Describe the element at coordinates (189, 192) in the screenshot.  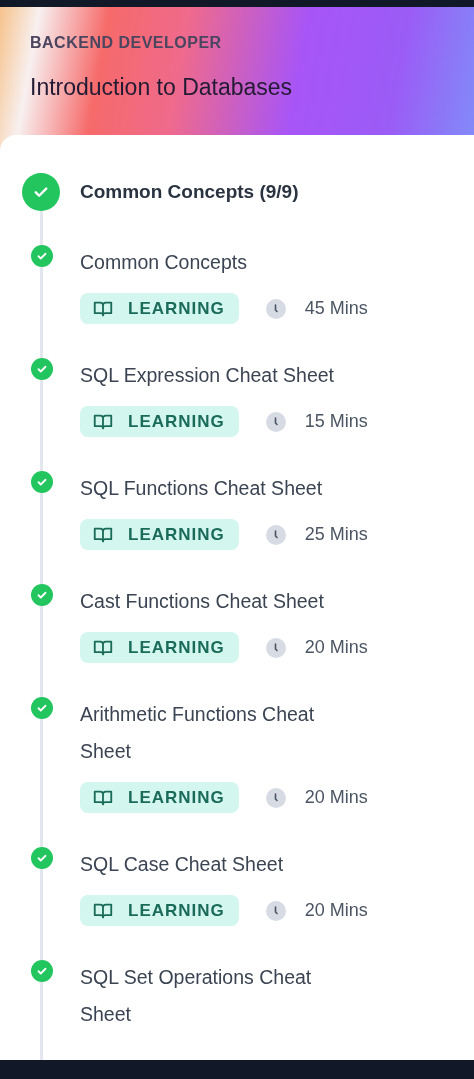
I see `section-title: Common Concepts (9/9)` at that location.